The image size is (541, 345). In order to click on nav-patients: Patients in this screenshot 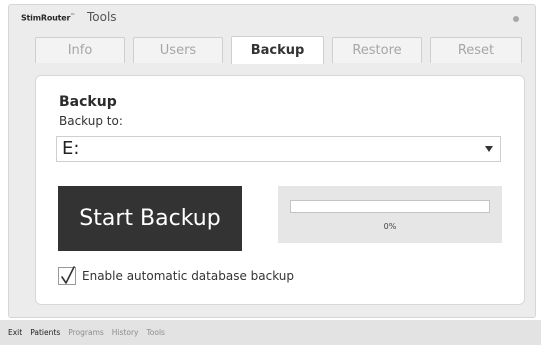, I will do `click(45, 332)`.